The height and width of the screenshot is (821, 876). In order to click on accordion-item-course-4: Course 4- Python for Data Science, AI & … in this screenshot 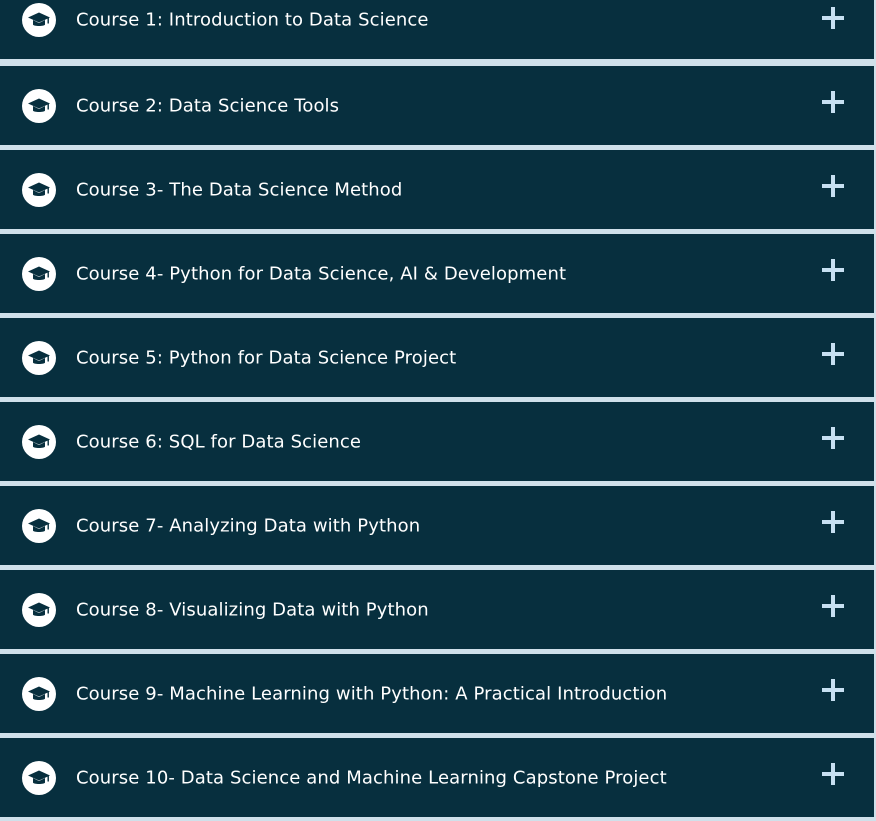, I will do `click(437, 273)`.